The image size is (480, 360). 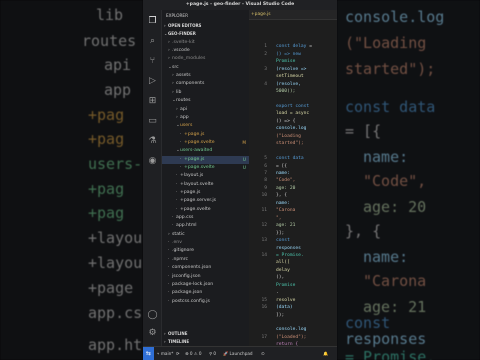 What do you see at coordinates (152, 315) in the screenshot?
I see `account-icon: ◯` at bounding box center [152, 315].